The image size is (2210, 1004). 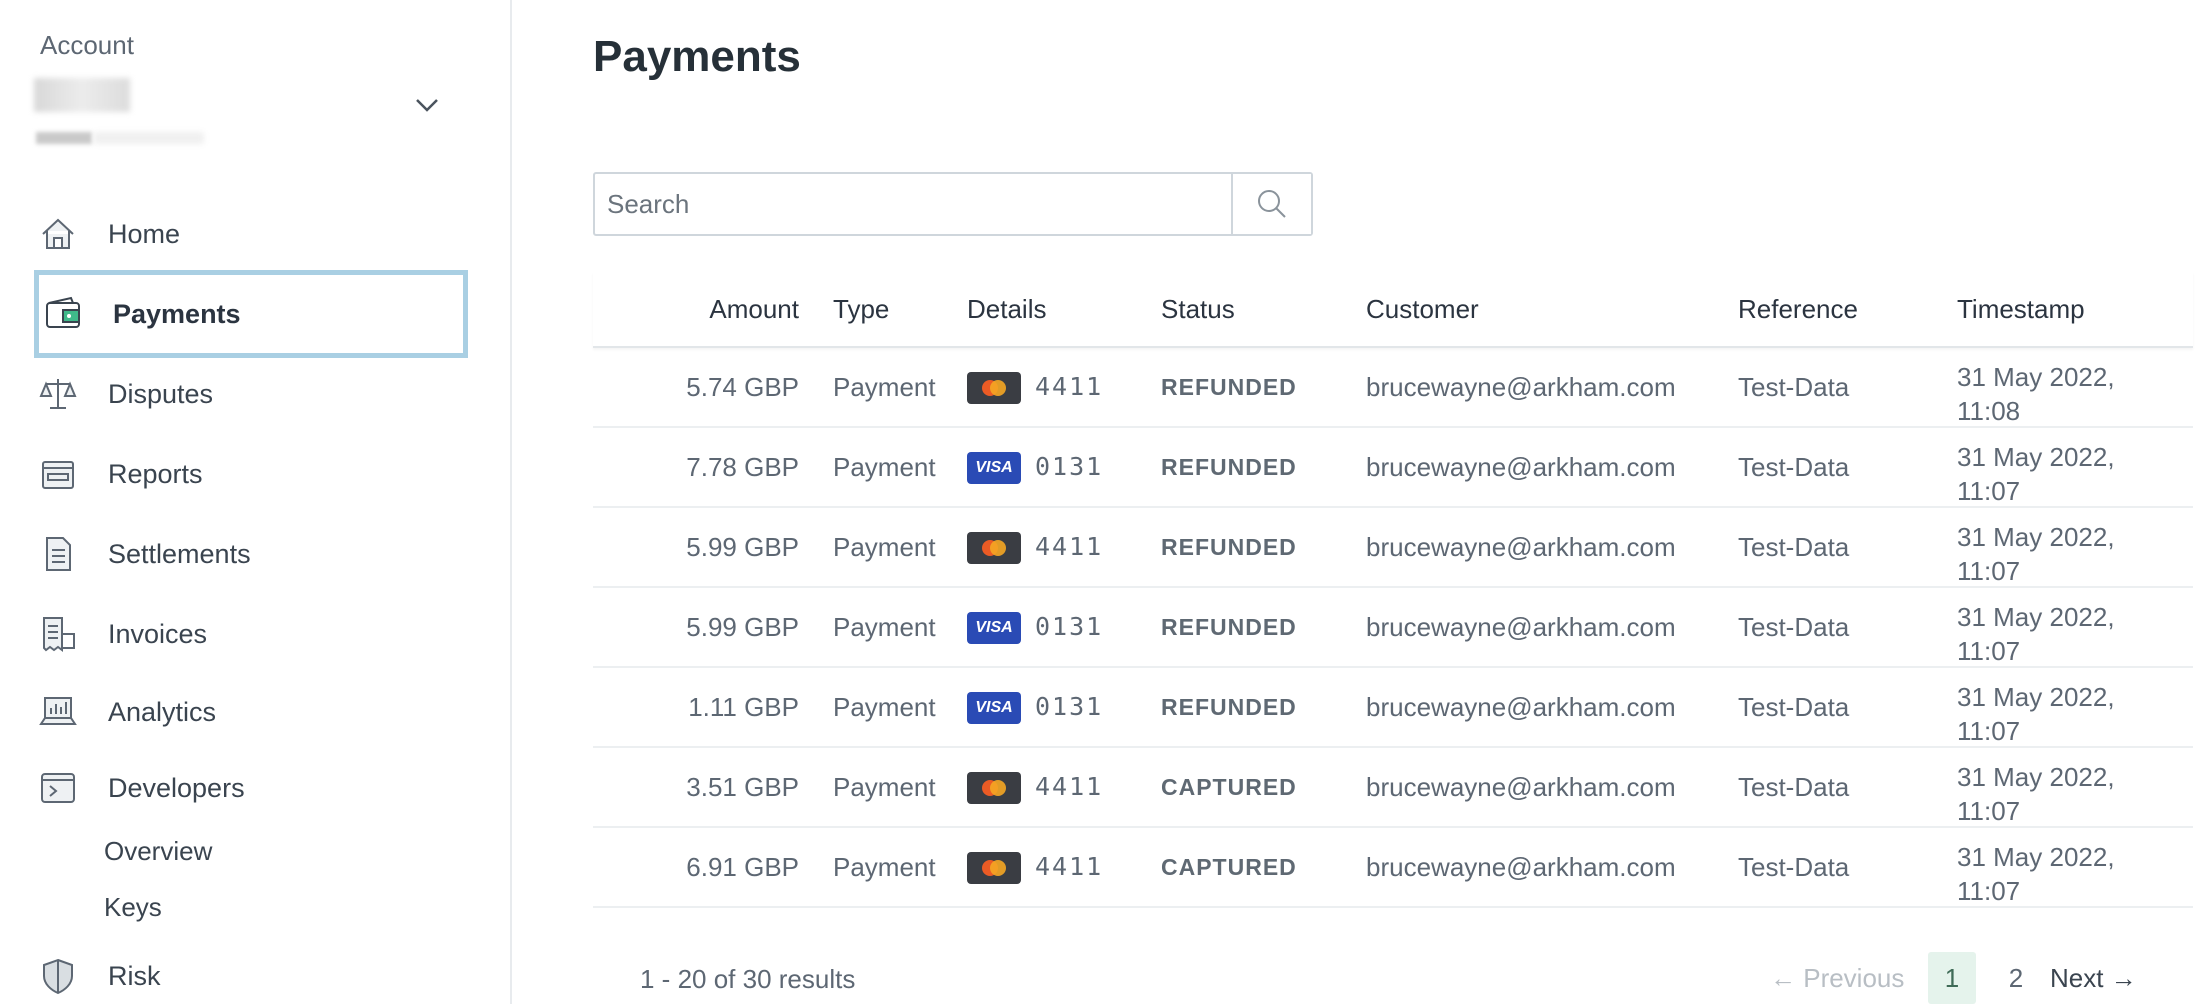 I want to click on sidebar-subitem-keys: Keys, so click(x=133, y=907).